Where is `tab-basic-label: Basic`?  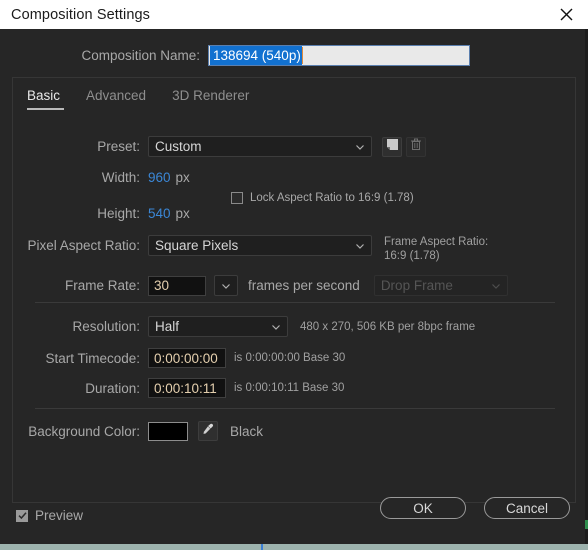 tab-basic-label: Basic is located at coordinates (44, 95).